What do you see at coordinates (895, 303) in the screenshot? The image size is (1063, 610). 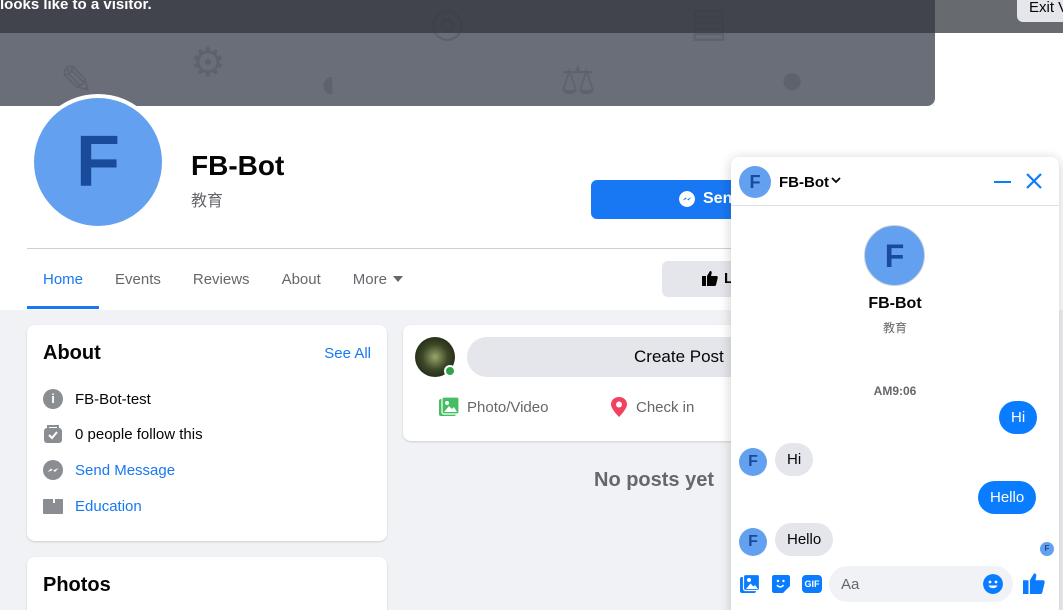 I see `chat-profile-name: FB-Bot` at bounding box center [895, 303].